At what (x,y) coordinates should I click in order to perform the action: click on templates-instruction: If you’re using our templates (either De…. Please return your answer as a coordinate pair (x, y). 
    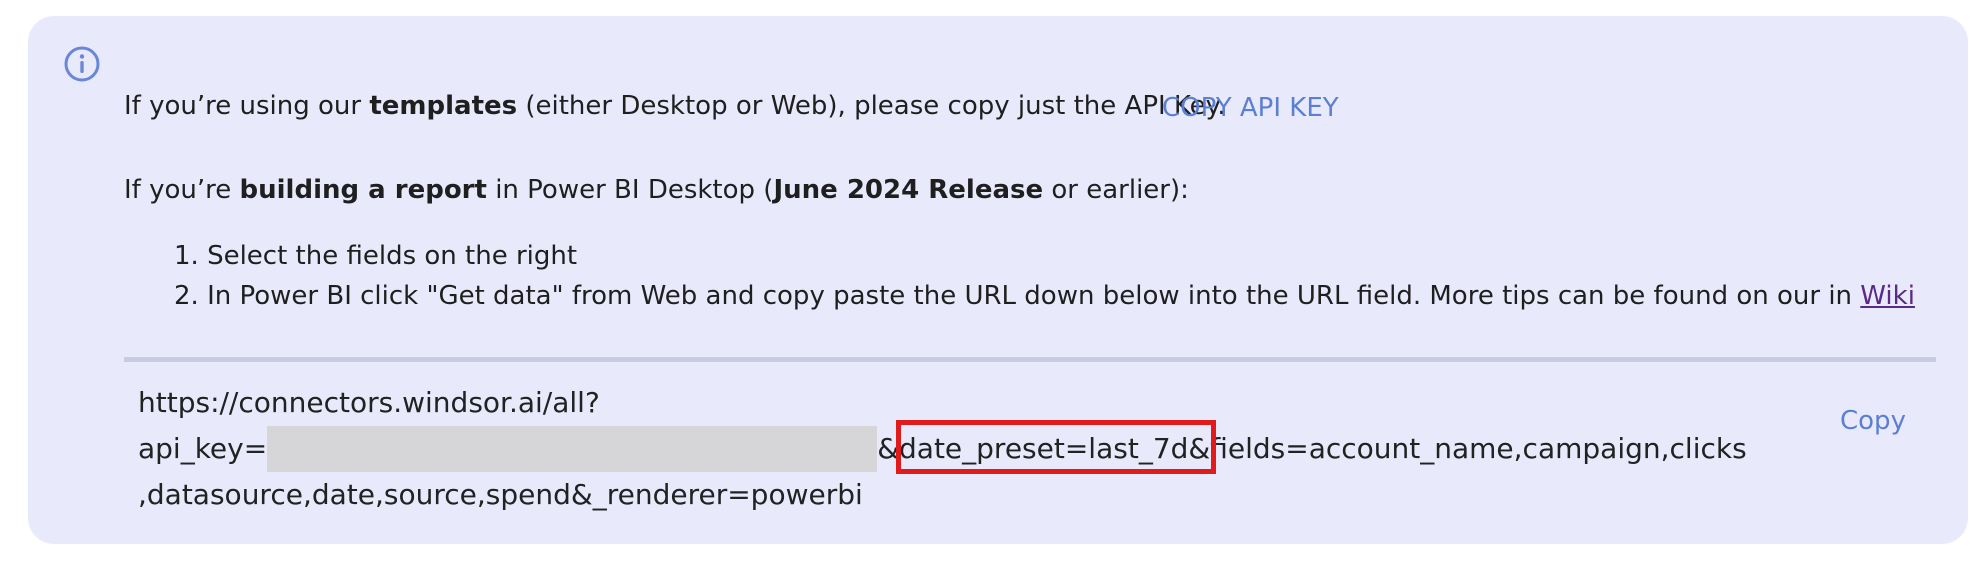
    Looking at the image, I should click on (675, 106).